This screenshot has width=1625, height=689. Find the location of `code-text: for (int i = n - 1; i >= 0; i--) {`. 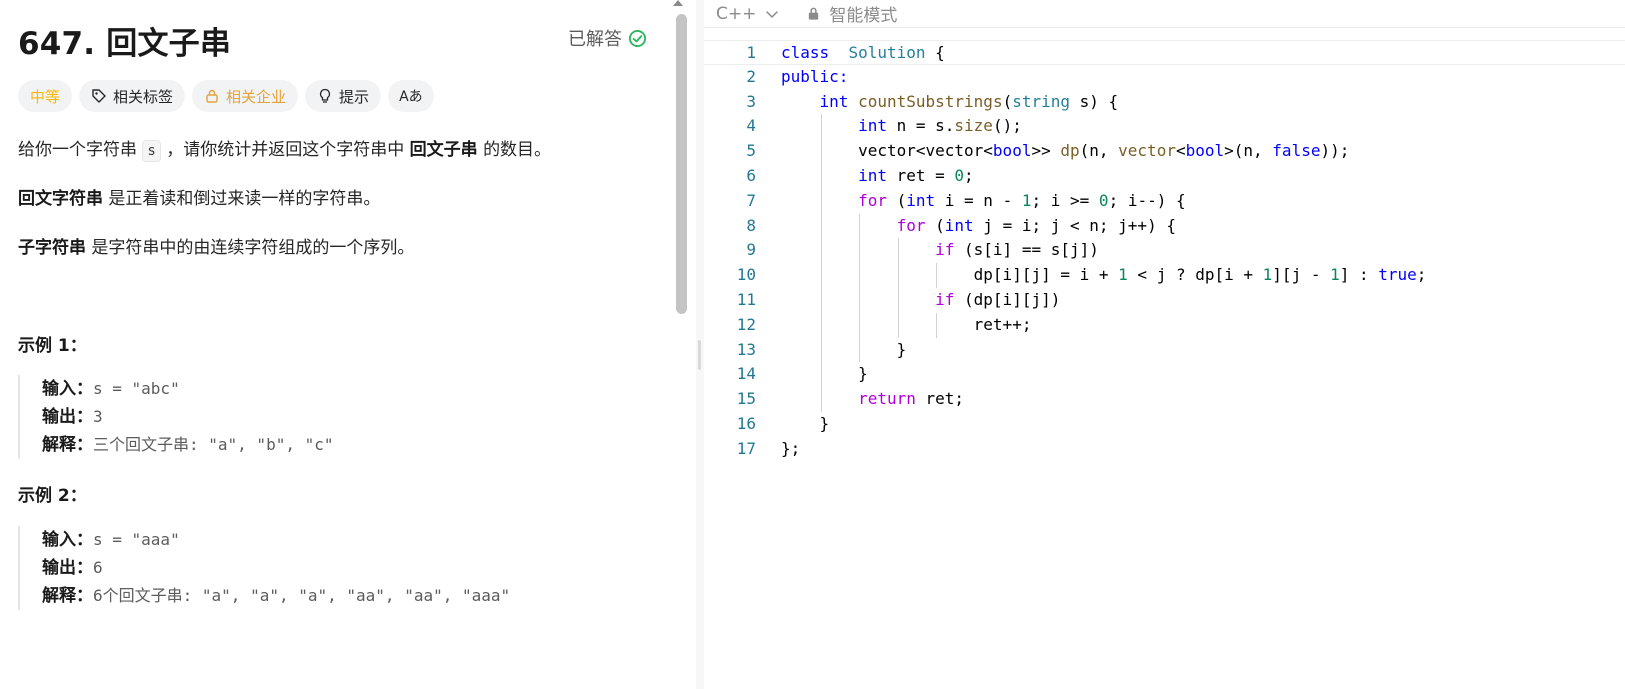

code-text: for (int i = n - 1; i >= 0; i--) { is located at coordinates (1022, 200).